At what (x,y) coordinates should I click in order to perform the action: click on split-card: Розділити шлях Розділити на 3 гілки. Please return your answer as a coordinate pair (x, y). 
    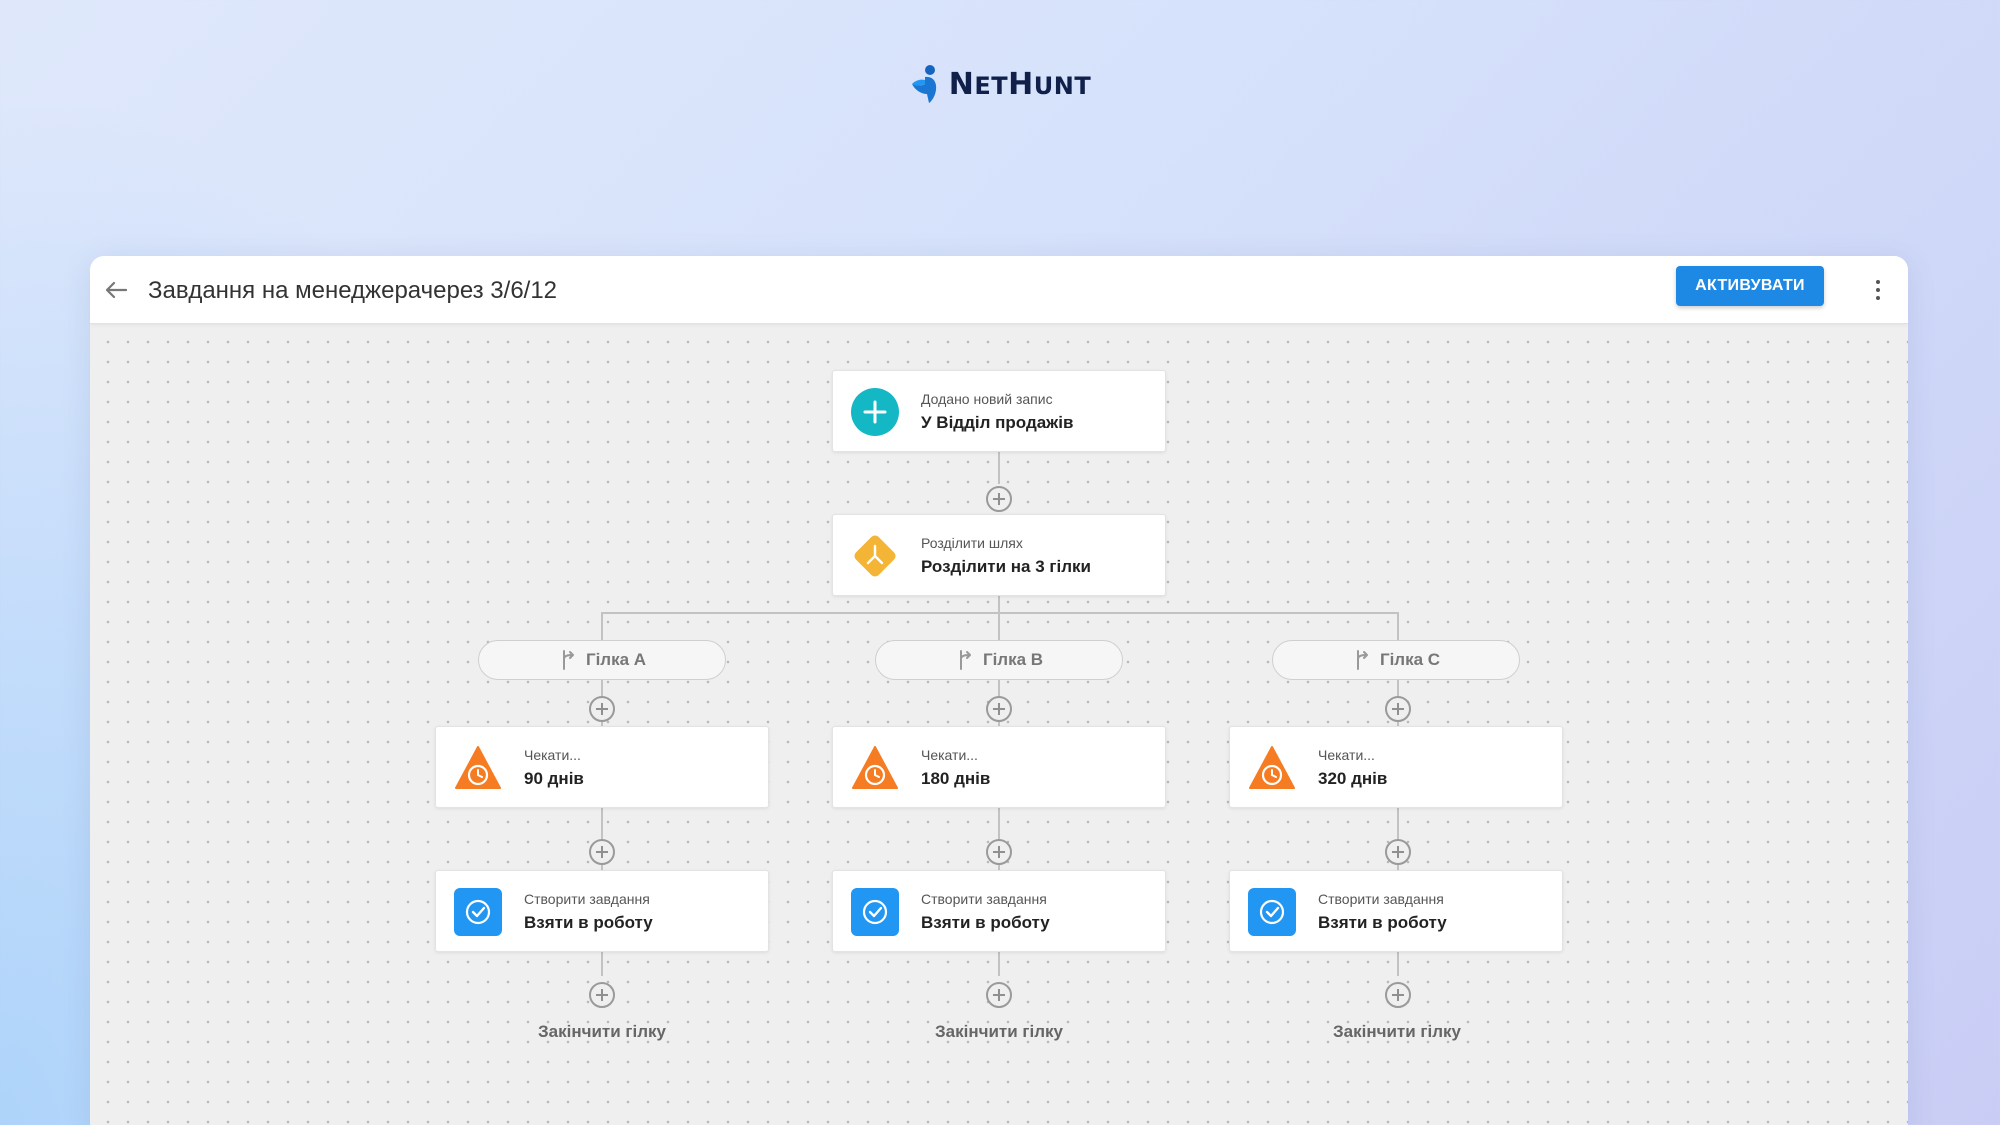
    Looking at the image, I should click on (999, 555).